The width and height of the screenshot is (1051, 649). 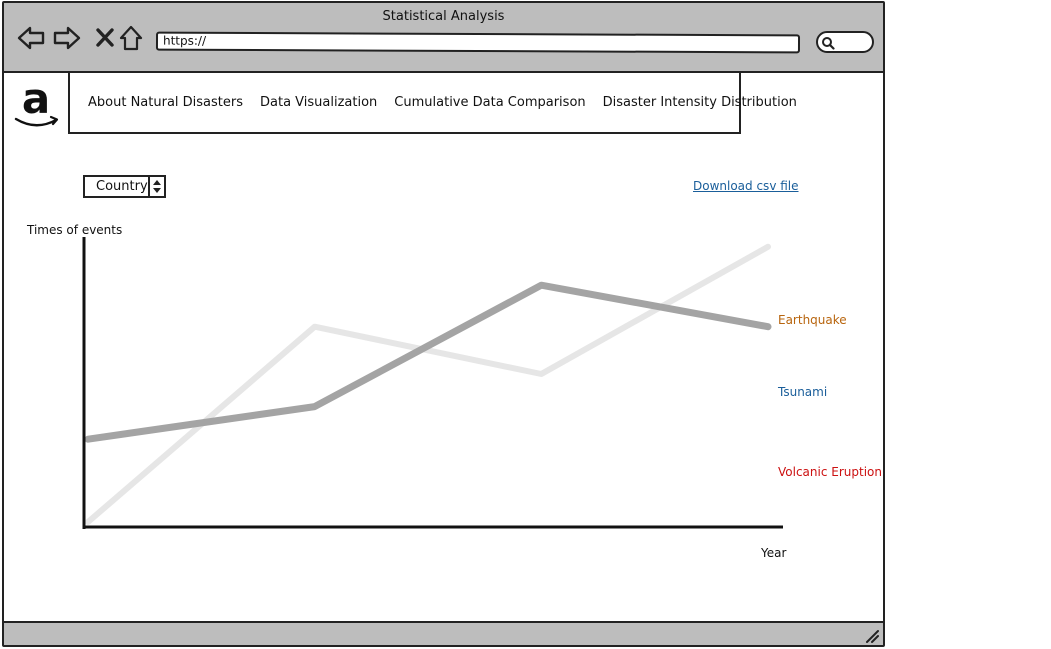 I want to click on resize-grip-icon, so click(x=871, y=635).